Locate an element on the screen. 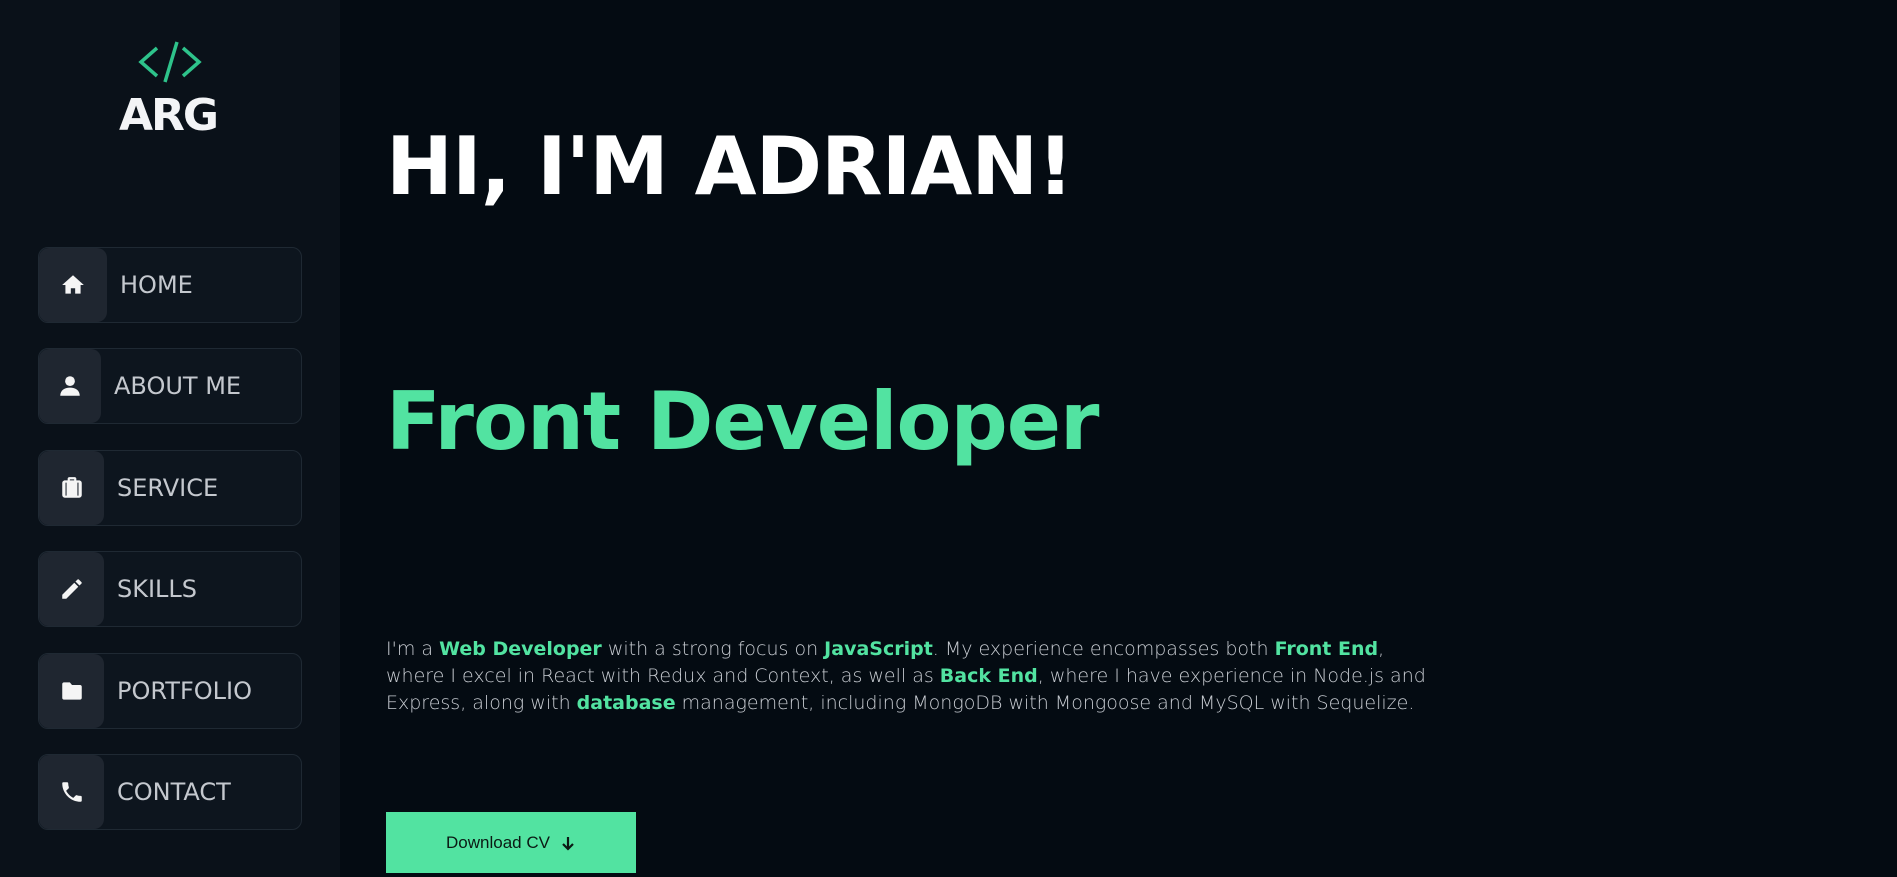  nav-item-service: SERVICE is located at coordinates (170, 488).